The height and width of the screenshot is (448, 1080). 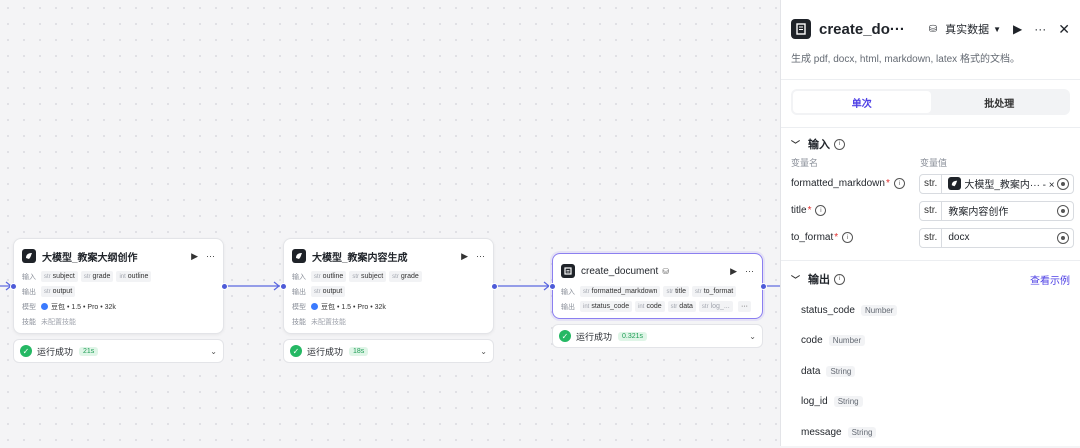 I want to click on more-outputs: ···, so click(x=744, y=306).